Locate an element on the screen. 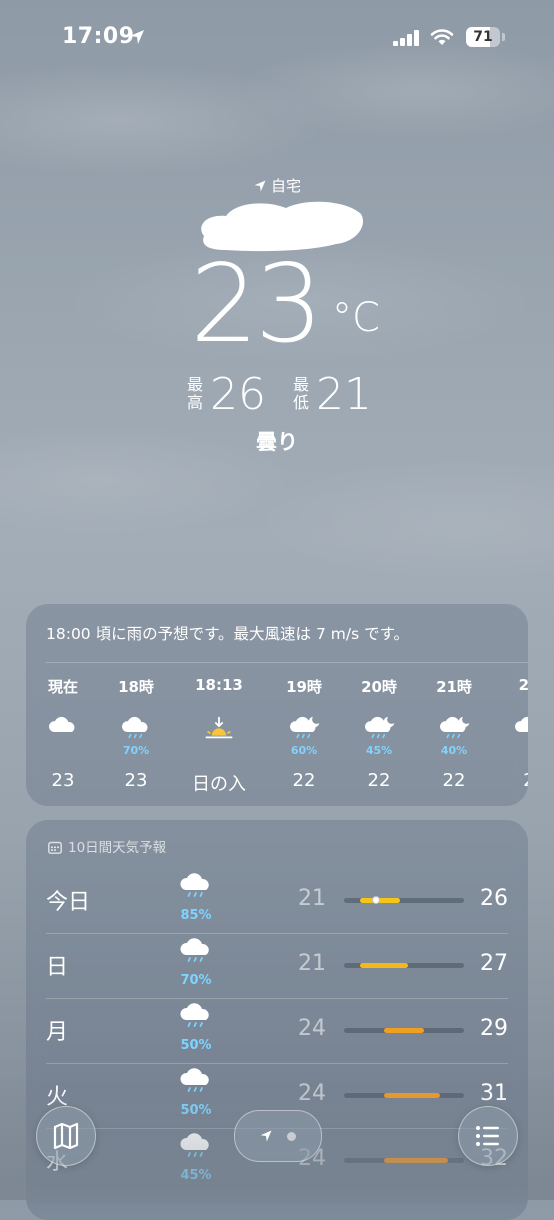 Image resolution: width=554 pixels, height=1220 pixels. hourly-item: 20時 45% 22 is located at coordinates (379, 733).